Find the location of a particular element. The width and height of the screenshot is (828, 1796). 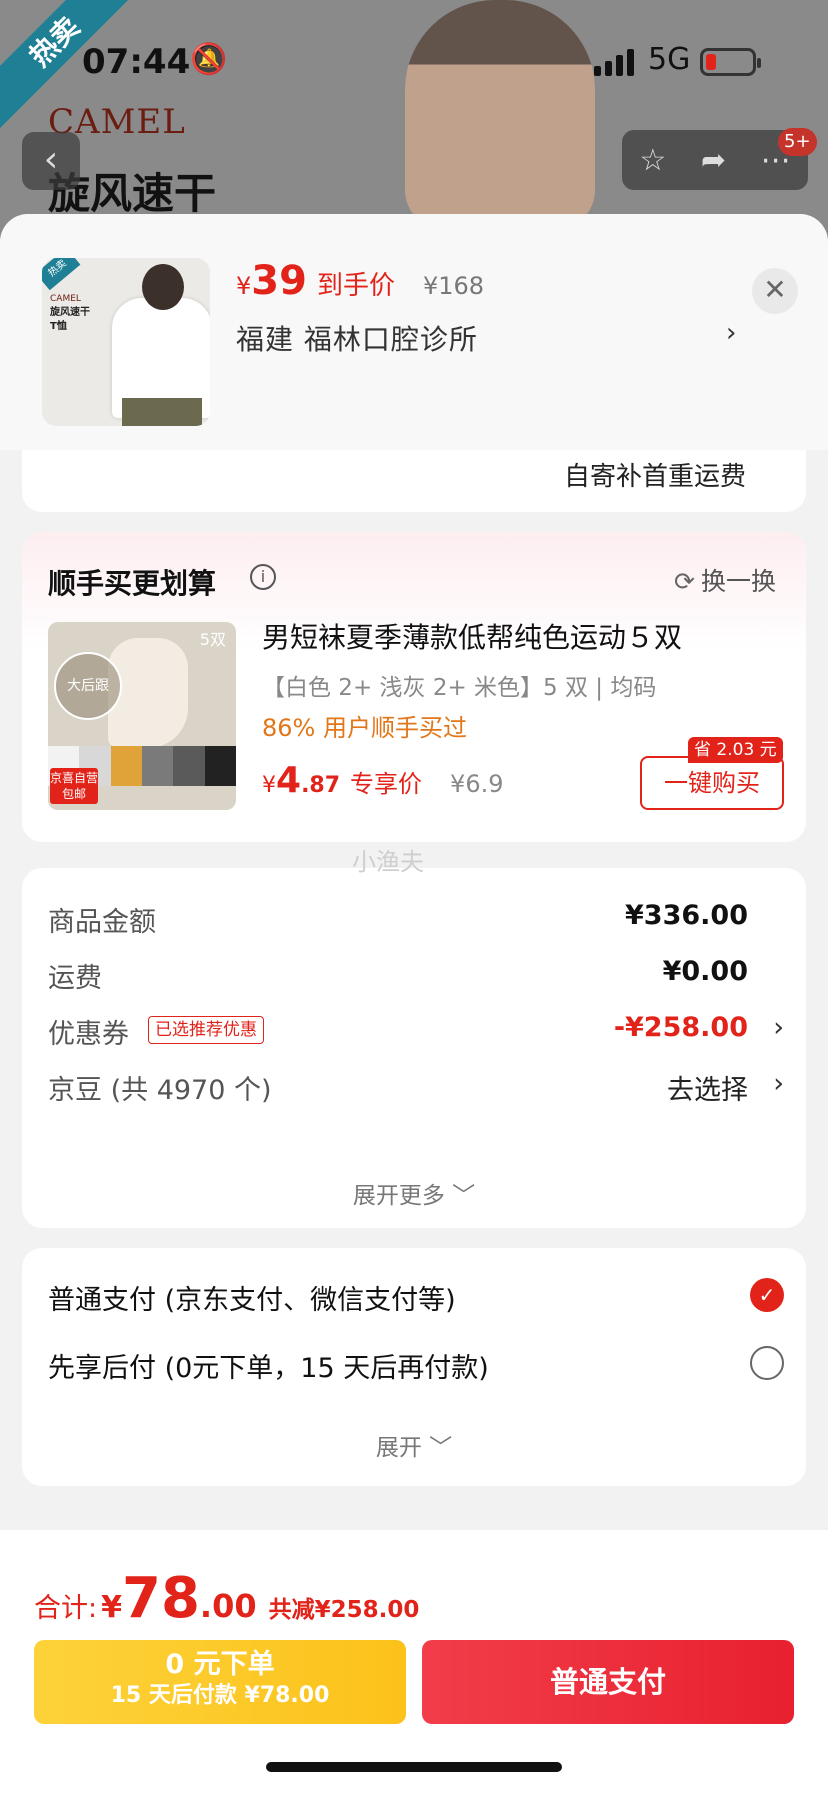

close-button: ✕ is located at coordinates (775, 291).